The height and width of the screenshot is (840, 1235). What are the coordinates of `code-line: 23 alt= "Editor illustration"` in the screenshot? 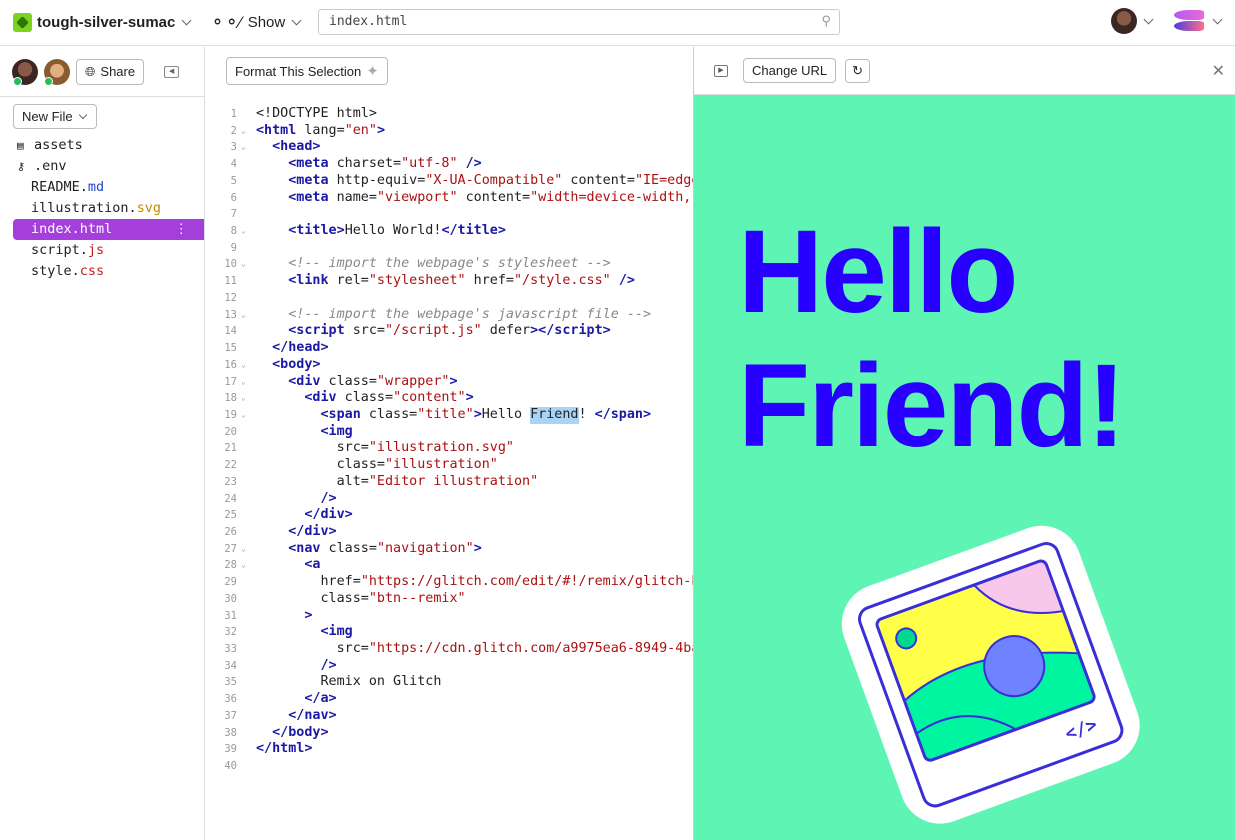 It's located at (449, 482).